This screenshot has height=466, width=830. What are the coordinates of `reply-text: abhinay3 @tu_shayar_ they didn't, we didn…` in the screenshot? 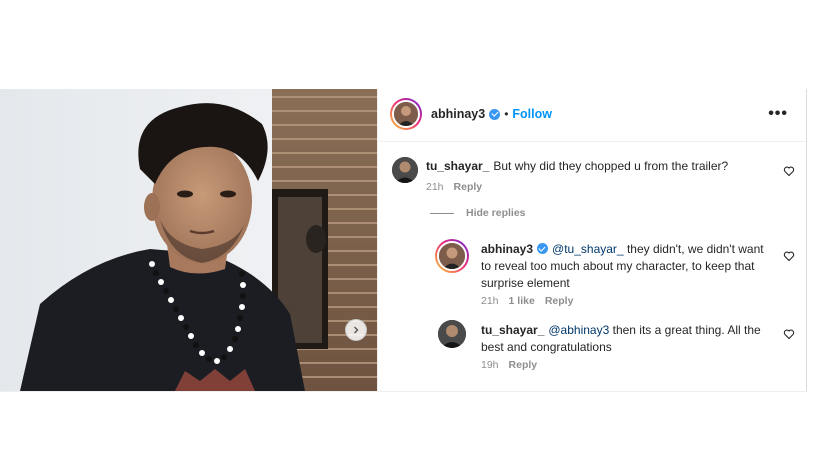 It's located at (626, 266).